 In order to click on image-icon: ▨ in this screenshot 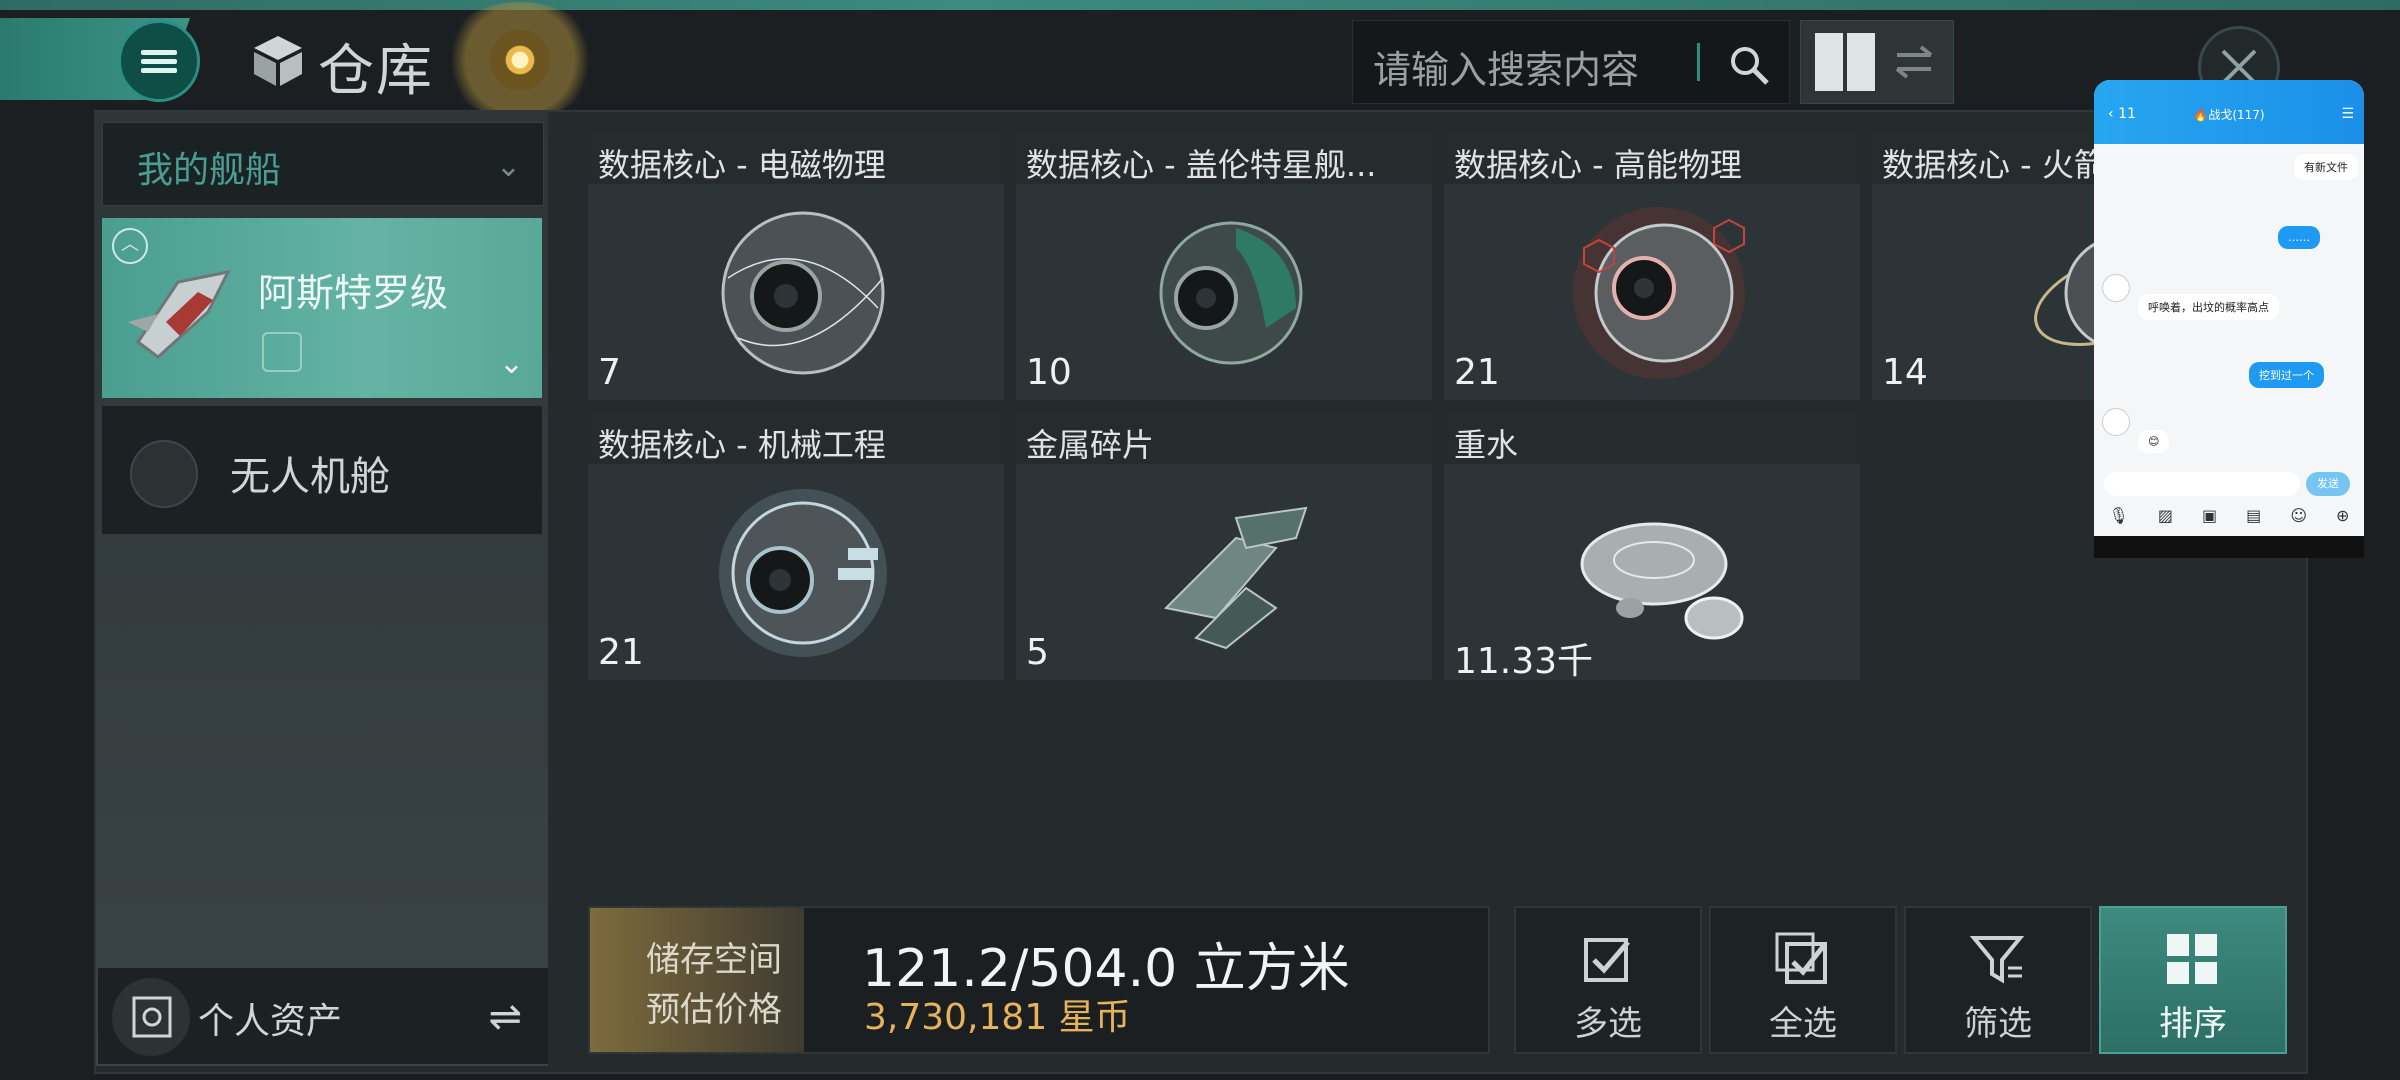, I will do `click(2165, 521)`.